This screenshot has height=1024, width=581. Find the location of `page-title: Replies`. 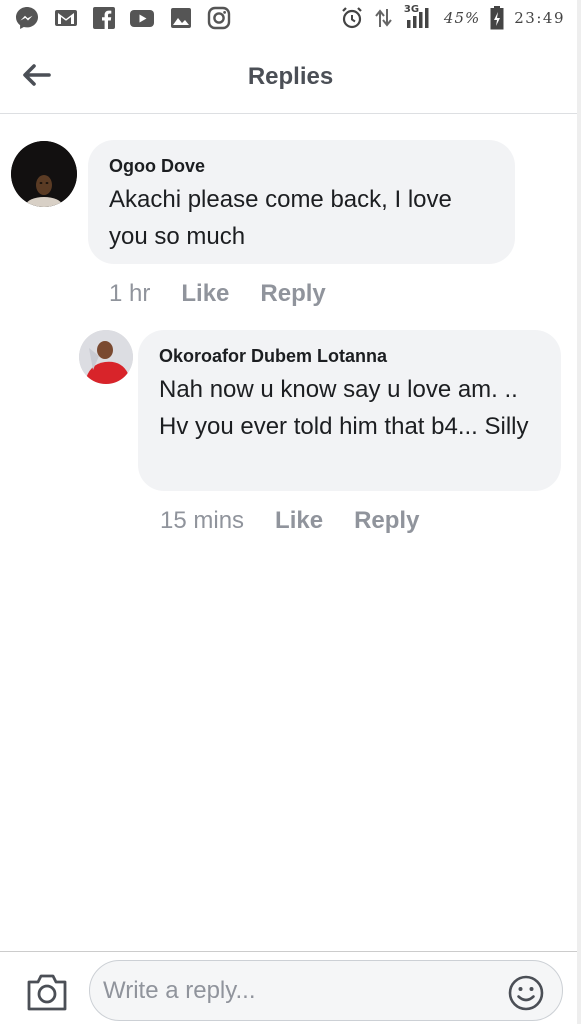

page-title: Replies is located at coordinates (290, 76).